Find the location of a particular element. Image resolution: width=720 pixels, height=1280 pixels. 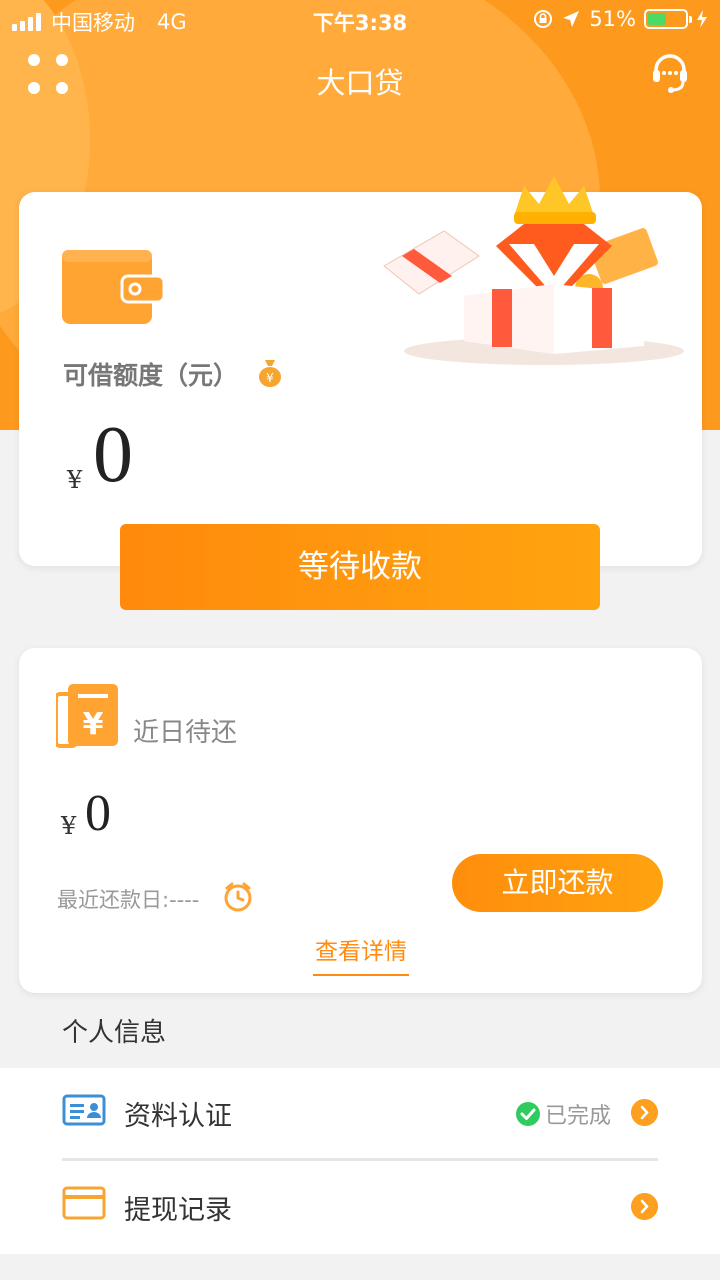

repay-now-button: 立即还款 is located at coordinates (557, 883).